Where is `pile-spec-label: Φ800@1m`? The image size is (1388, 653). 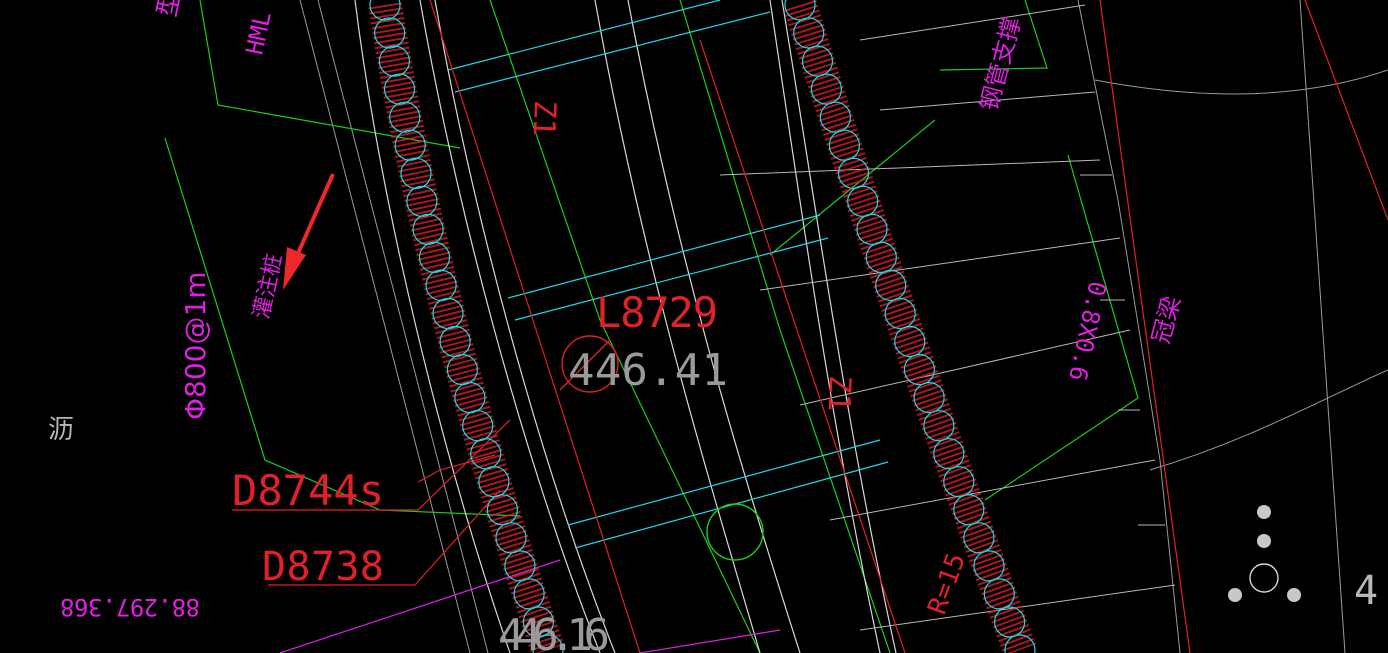 pile-spec-label: Φ800@1m is located at coordinates (195, 345).